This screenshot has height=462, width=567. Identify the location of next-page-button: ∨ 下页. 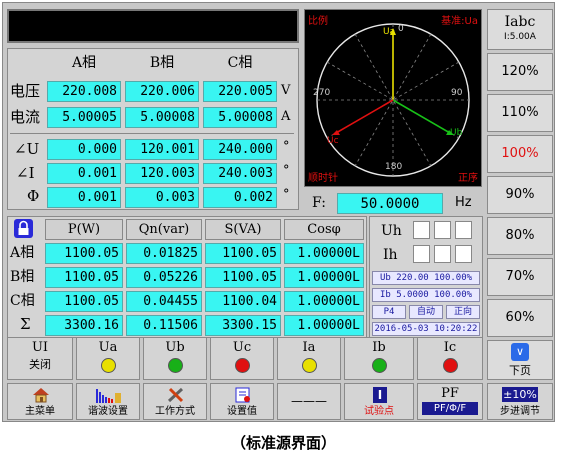
(520, 360).